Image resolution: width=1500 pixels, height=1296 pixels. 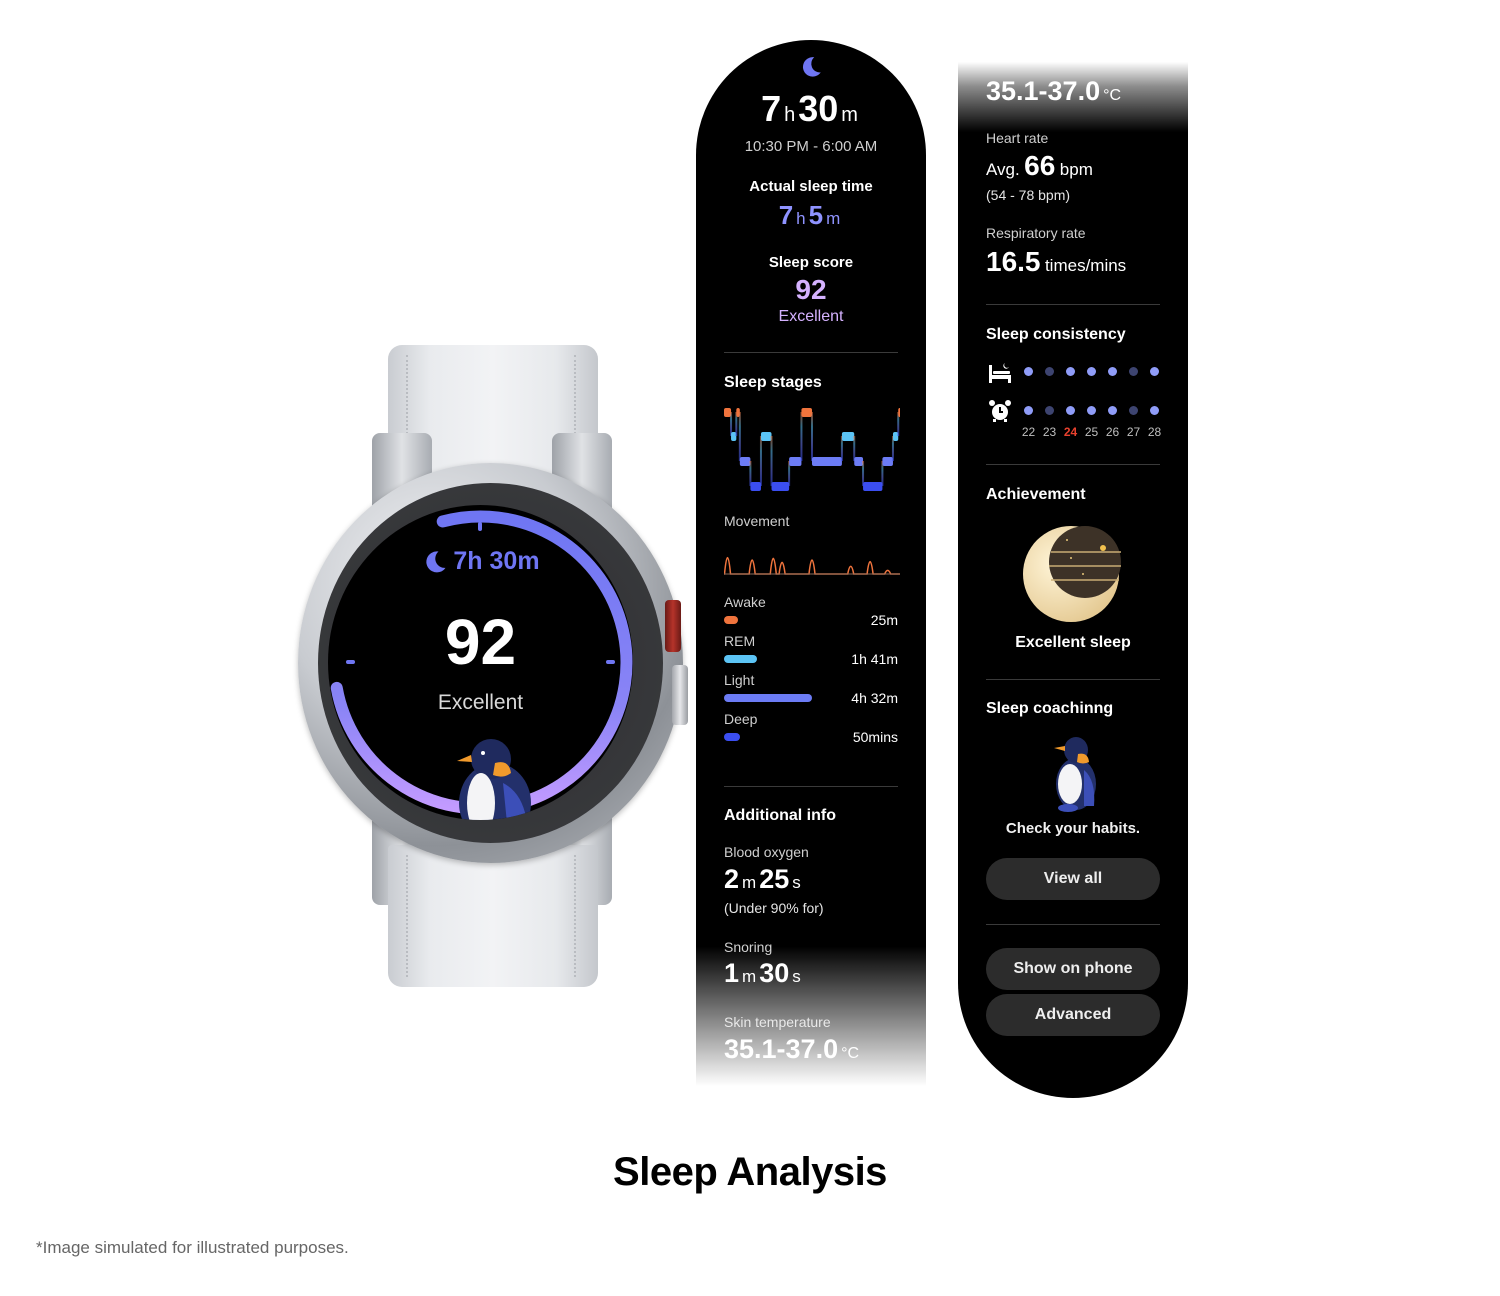 What do you see at coordinates (811, 611) in the screenshot?
I see `stage-row-awake: Awake 25m` at bounding box center [811, 611].